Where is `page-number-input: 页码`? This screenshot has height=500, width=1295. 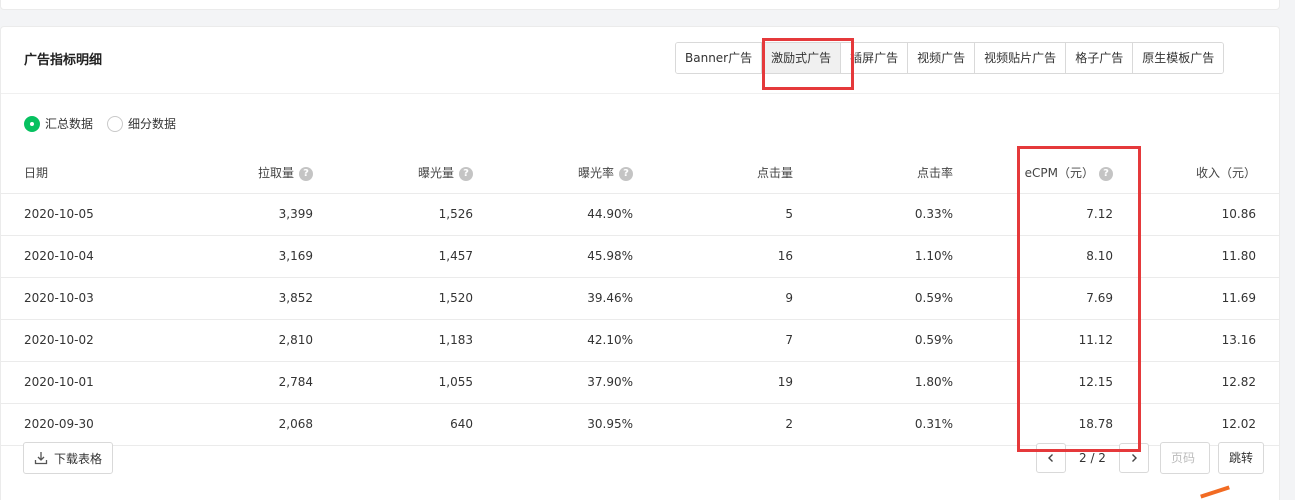
page-number-input: 页码 is located at coordinates (1185, 458).